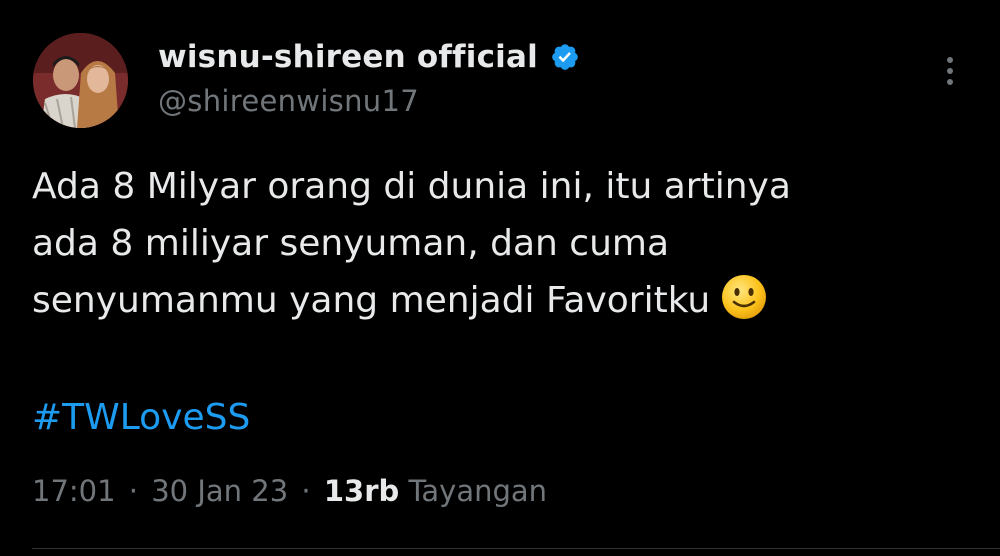 This screenshot has width=1000, height=556. I want to click on display-name: wisnu-shireen official, so click(348, 57).